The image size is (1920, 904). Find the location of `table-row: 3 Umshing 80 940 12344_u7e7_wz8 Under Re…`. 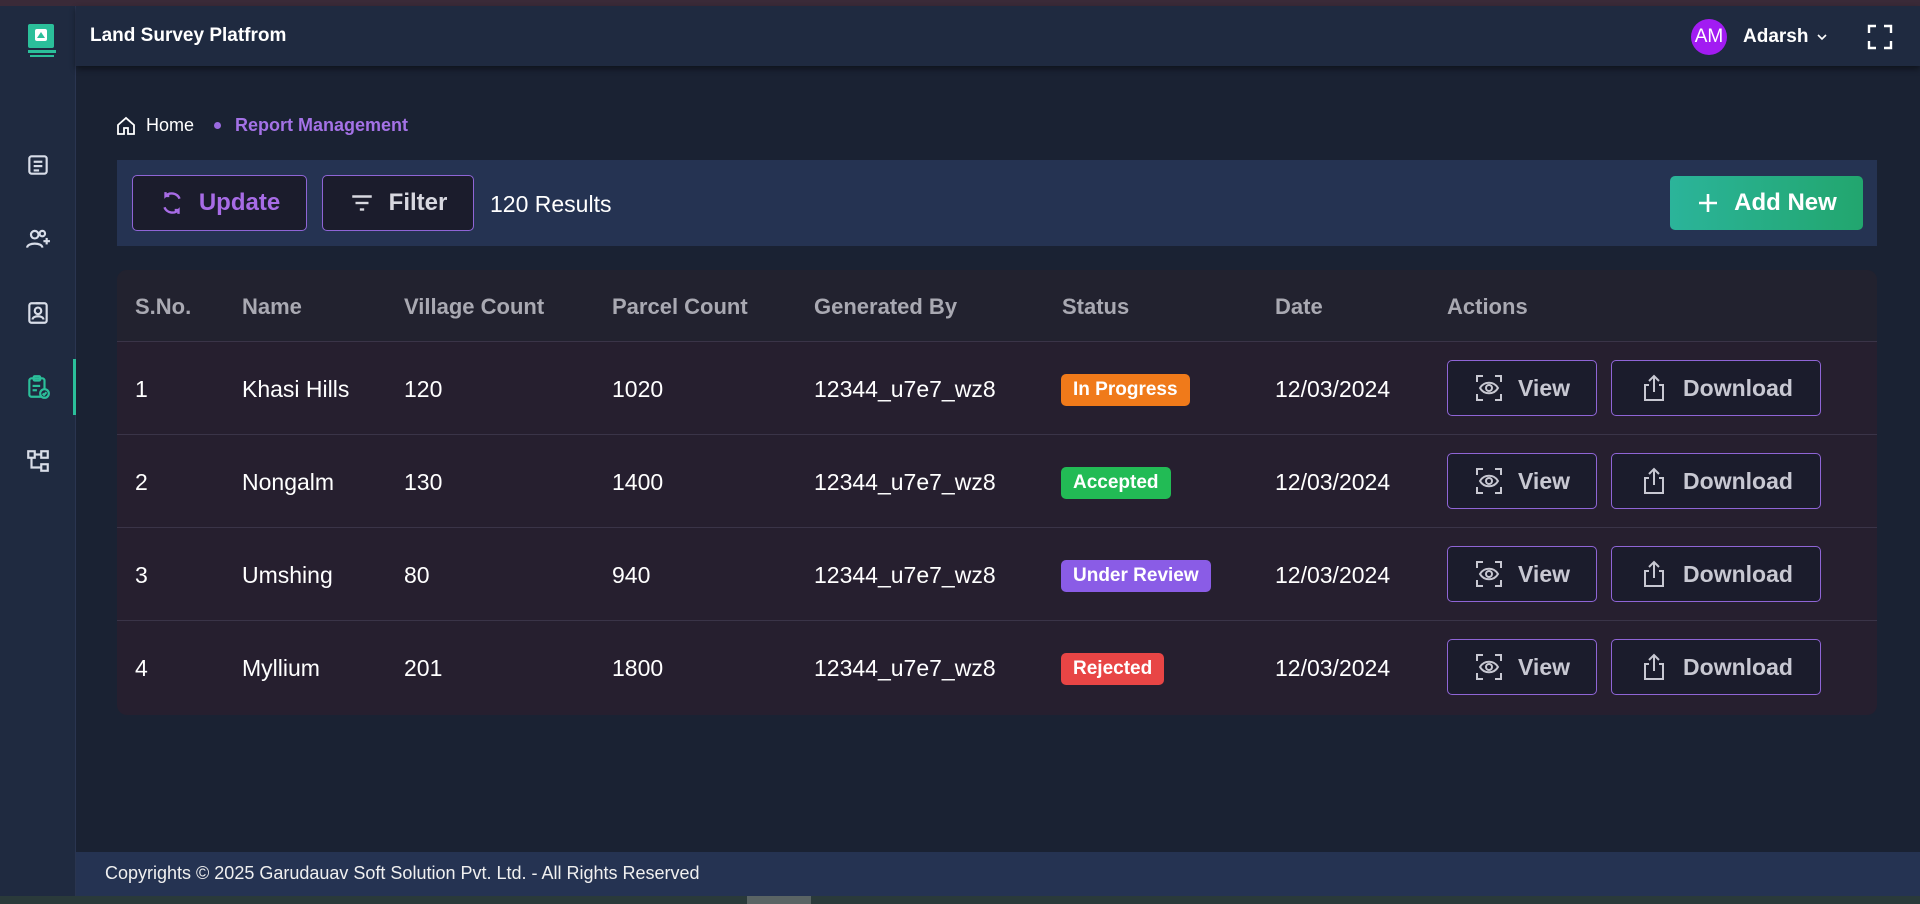

table-row: 3 Umshing 80 940 12344_u7e7_wz8 Under Re… is located at coordinates (997, 574).